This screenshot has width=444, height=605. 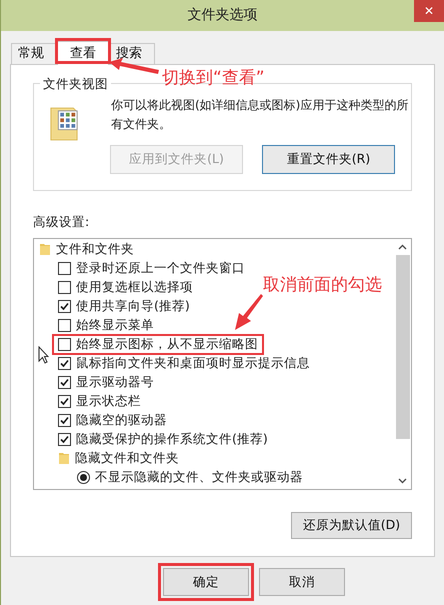 I want to click on setting-label: 不显示隐藏的文件、文件夹或驱动器, so click(x=199, y=477).